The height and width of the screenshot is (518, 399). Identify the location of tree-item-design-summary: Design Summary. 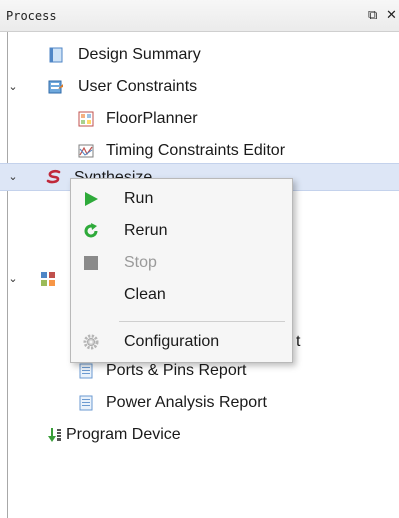
(199, 55).